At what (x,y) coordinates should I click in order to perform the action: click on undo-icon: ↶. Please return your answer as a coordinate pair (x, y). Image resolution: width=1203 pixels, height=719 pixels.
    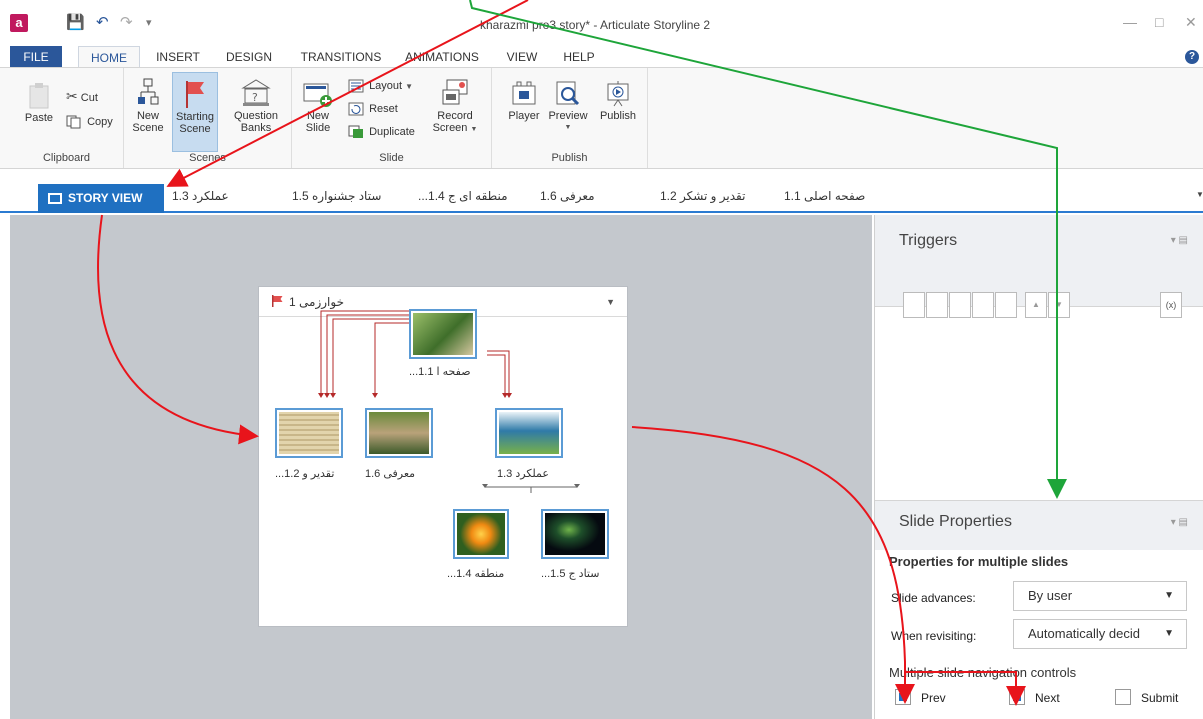
    Looking at the image, I should click on (102, 22).